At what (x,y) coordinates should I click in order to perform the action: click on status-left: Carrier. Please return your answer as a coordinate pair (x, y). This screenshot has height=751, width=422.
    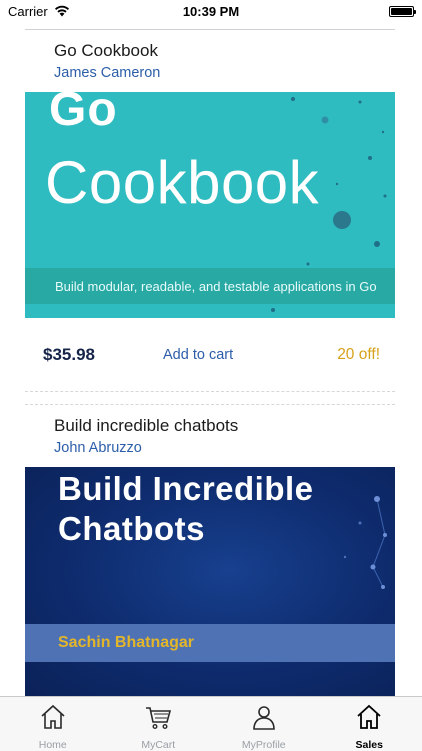
    Looking at the image, I should click on (39, 11).